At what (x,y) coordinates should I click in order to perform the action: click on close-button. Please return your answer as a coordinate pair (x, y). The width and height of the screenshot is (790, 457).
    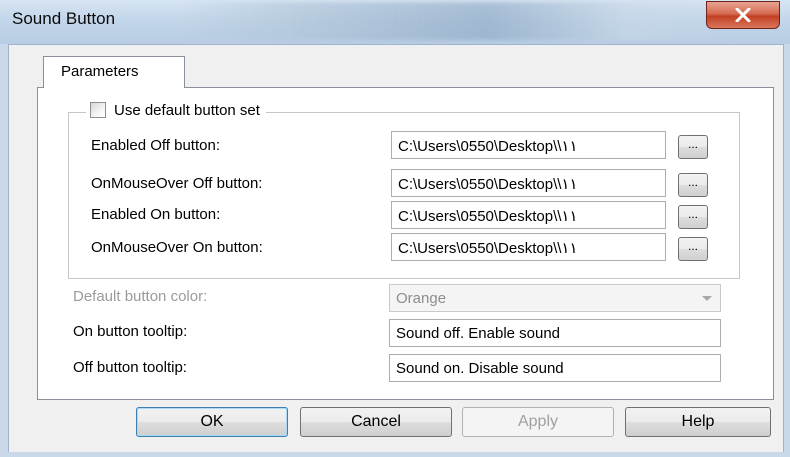
    Looking at the image, I should click on (743, 15).